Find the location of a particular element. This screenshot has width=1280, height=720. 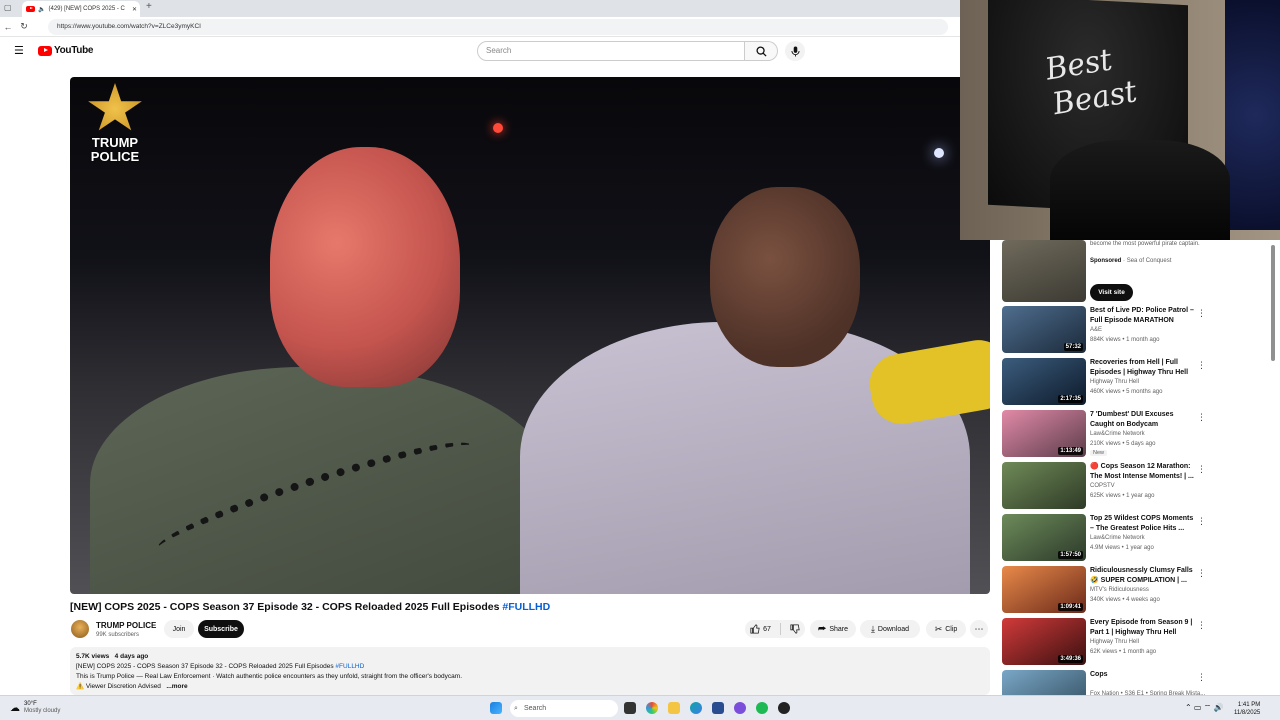

visit-site-button: Visit site is located at coordinates (1111, 292).